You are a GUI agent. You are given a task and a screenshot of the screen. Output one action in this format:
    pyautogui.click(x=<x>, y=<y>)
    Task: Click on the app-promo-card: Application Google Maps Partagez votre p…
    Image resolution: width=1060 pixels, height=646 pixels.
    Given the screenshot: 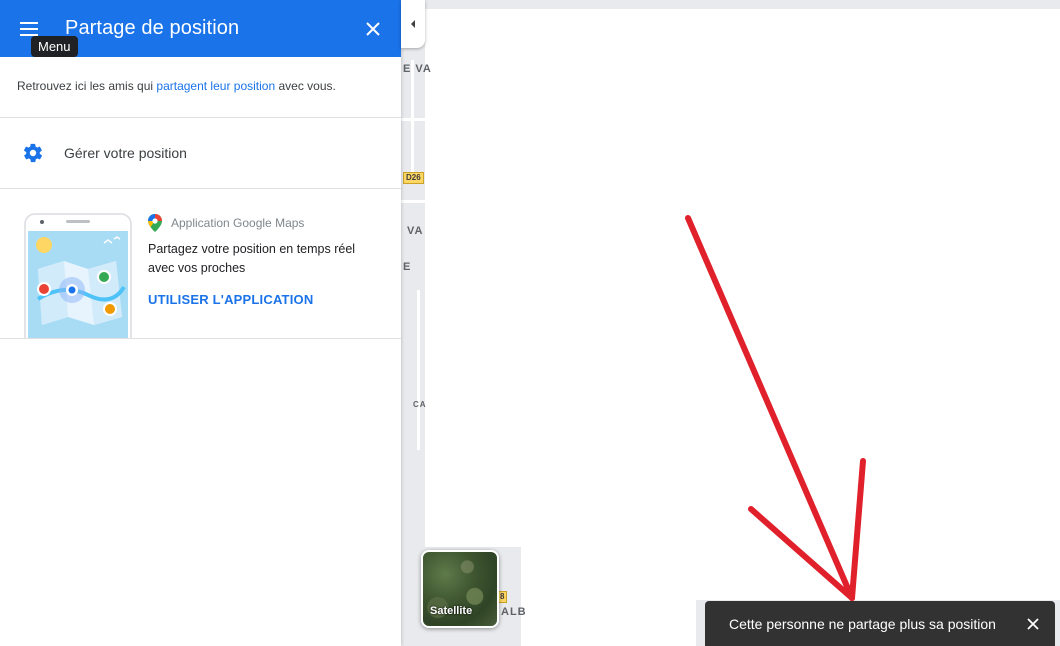 What is the action you would take?
    pyautogui.click(x=200, y=264)
    